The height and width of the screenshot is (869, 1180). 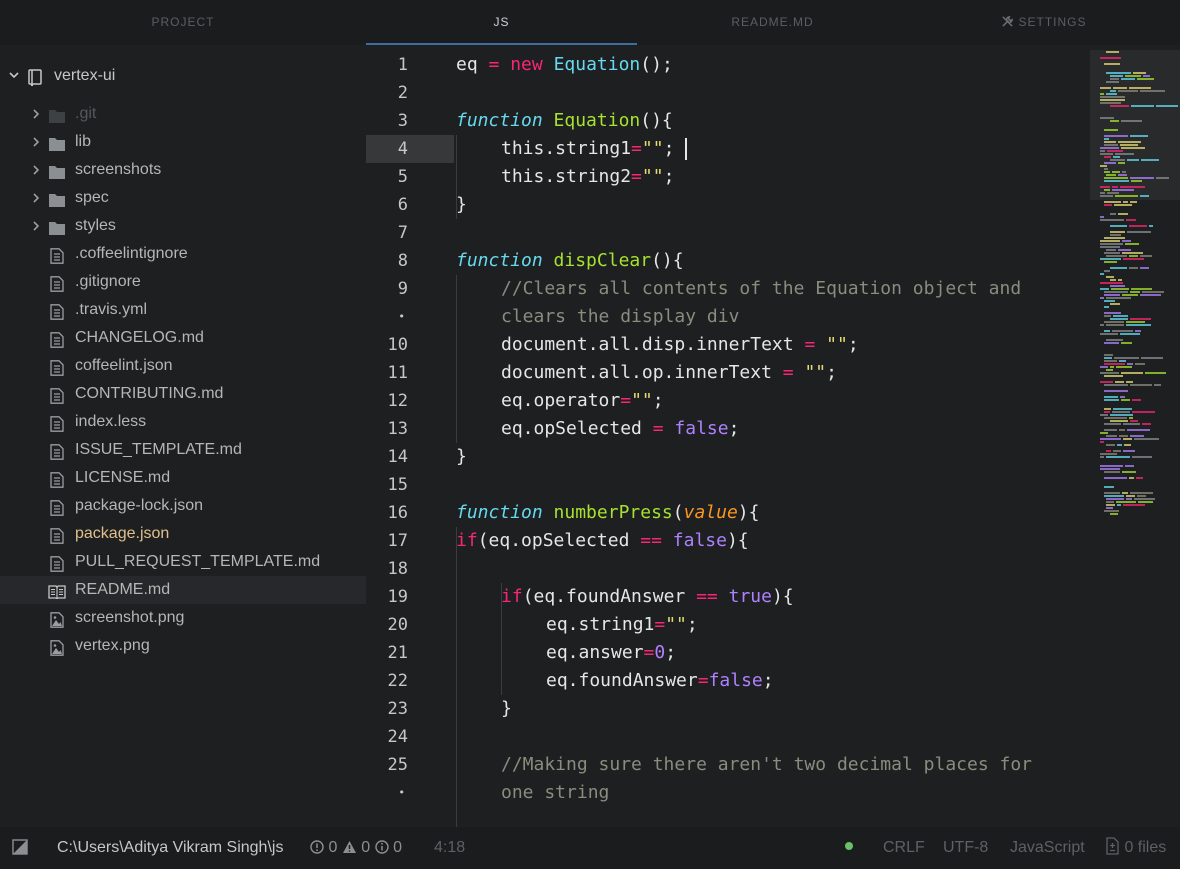 I want to click on code-token: "", so click(x=652, y=148).